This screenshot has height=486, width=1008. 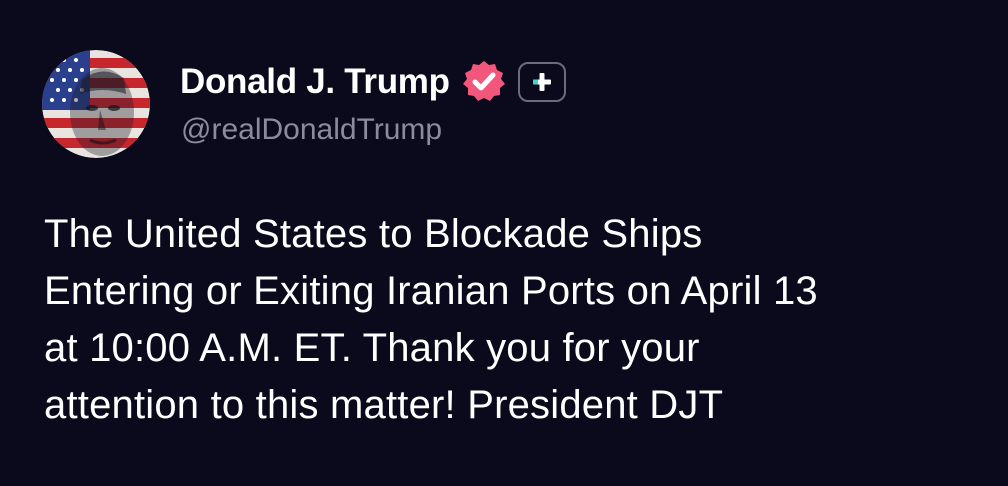 I want to click on plus-icon, so click(x=541, y=82).